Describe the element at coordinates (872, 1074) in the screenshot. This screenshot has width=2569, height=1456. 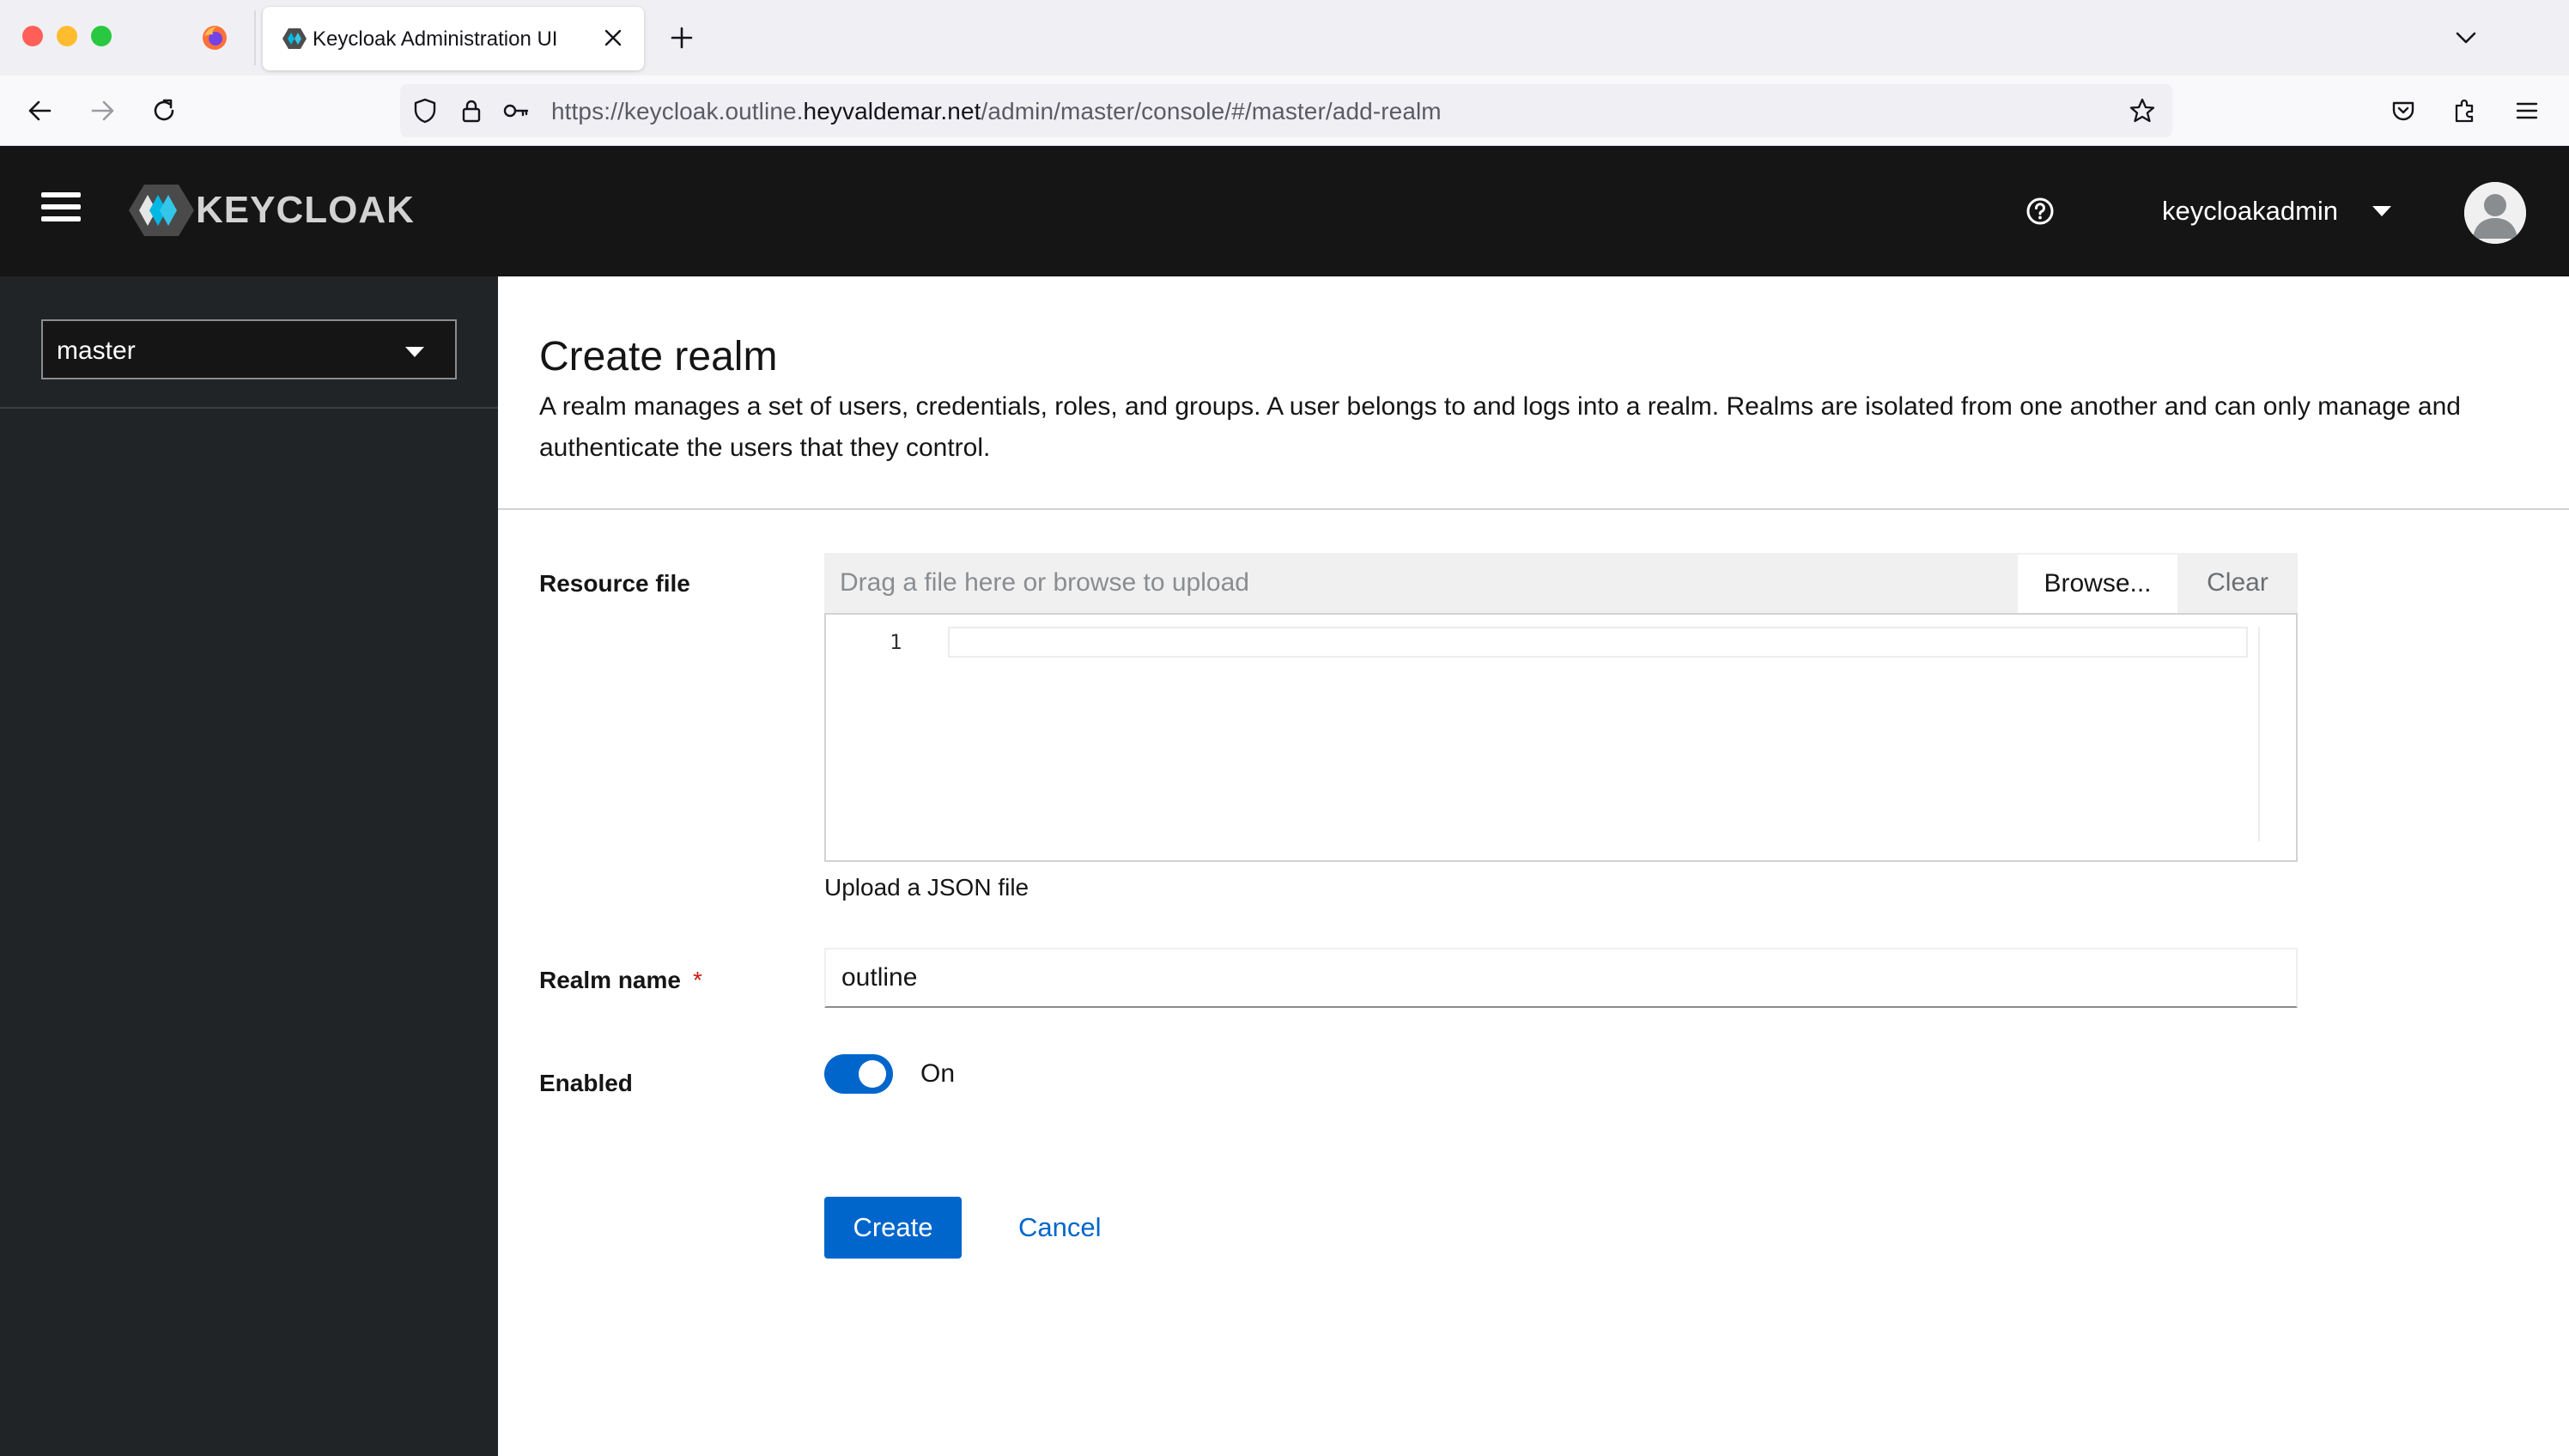
I see `toggle-knob` at that location.